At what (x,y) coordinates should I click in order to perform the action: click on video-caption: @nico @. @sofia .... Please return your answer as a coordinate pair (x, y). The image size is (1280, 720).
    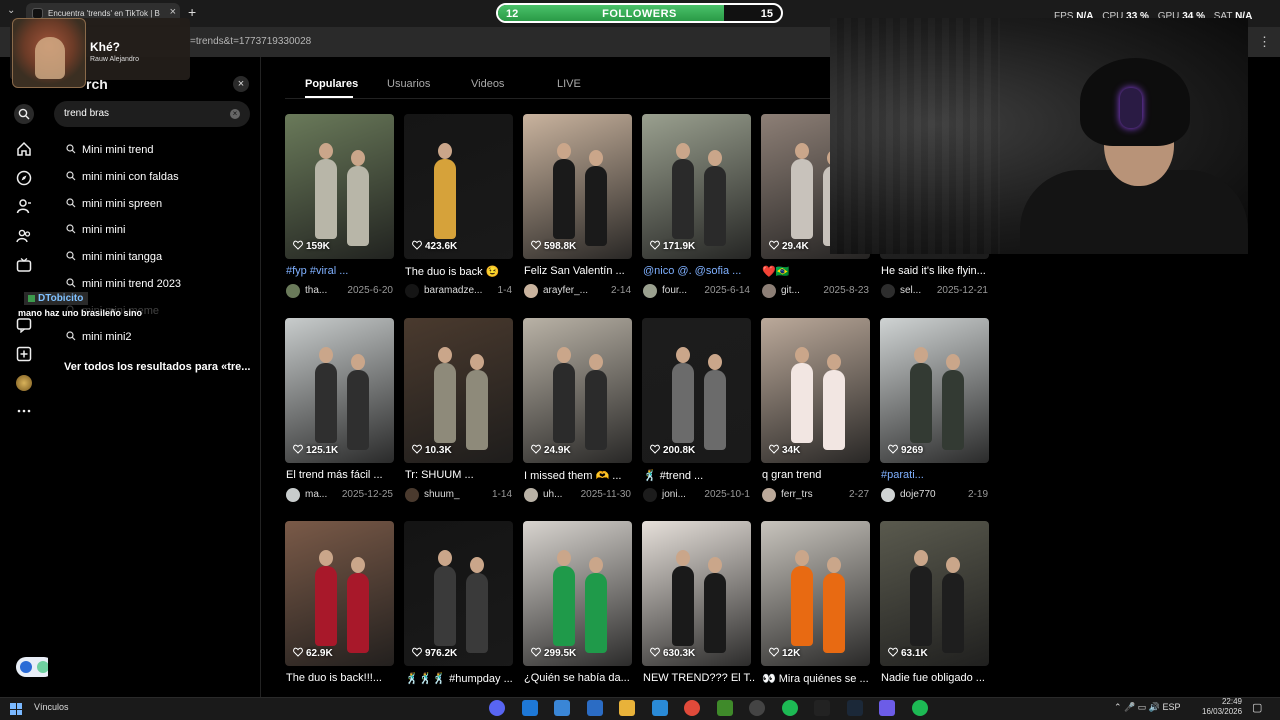
    Looking at the image, I should click on (699, 271).